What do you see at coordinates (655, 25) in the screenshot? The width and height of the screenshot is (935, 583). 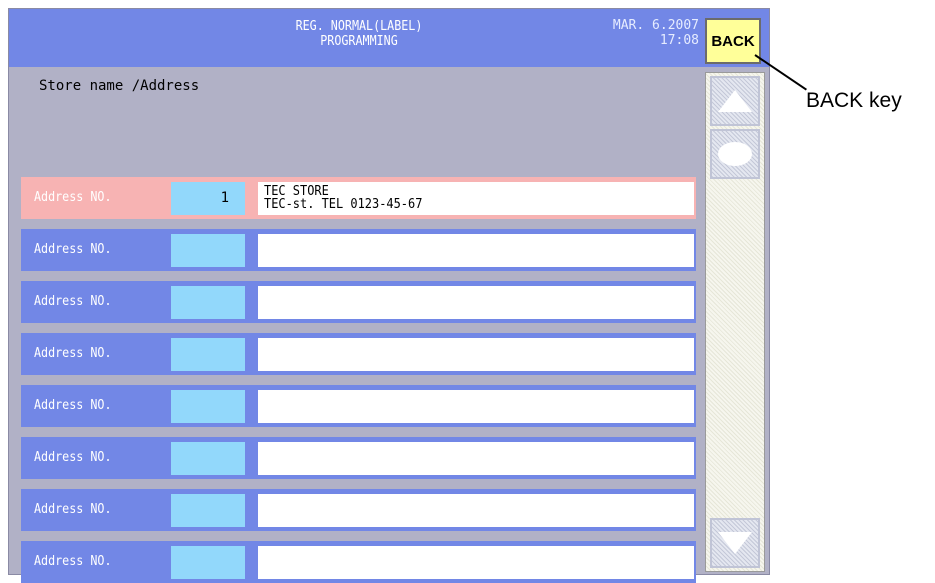 I see `header-date: MAR. 6.2007` at bounding box center [655, 25].